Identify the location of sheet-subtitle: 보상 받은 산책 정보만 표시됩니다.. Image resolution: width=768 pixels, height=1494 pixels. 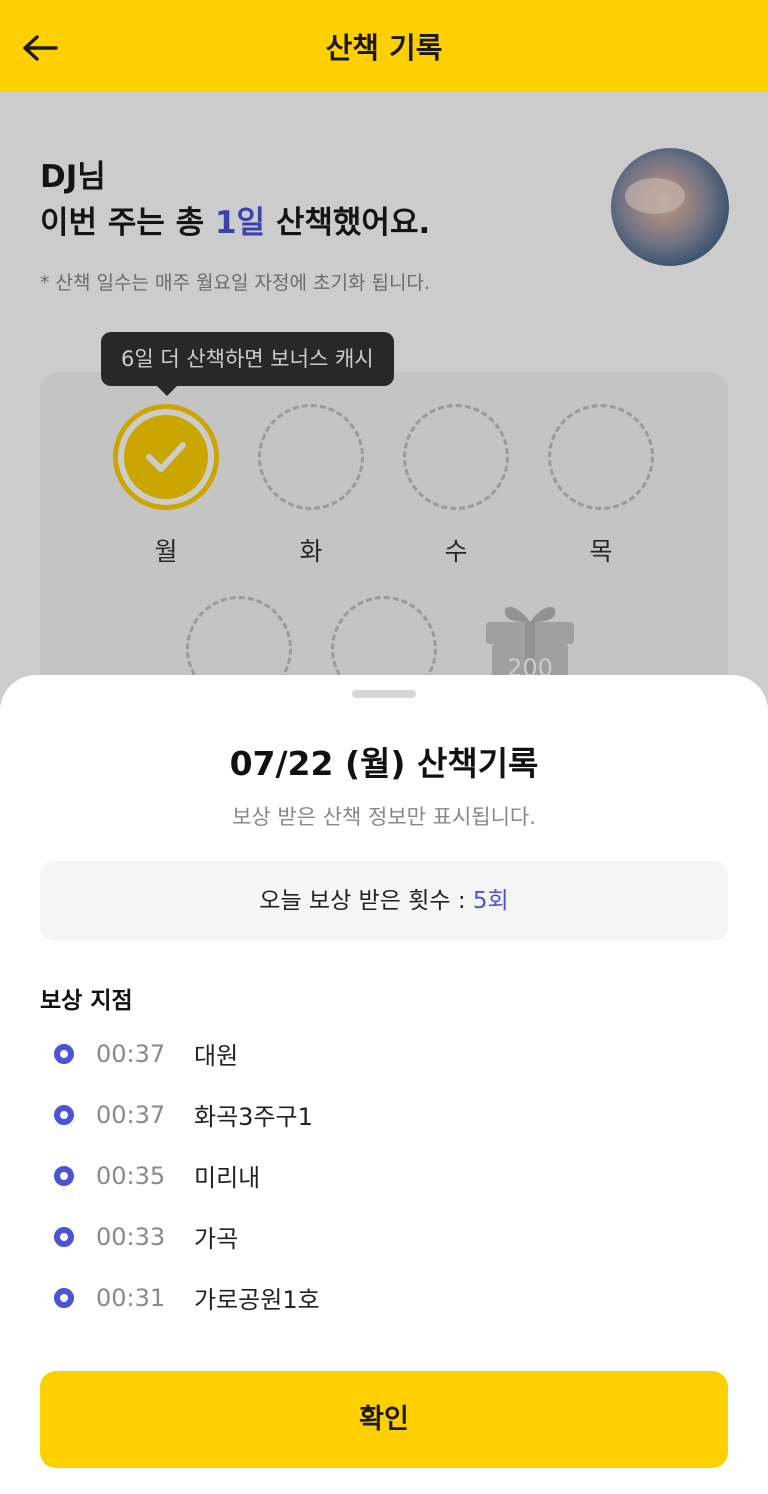
(384, 817).